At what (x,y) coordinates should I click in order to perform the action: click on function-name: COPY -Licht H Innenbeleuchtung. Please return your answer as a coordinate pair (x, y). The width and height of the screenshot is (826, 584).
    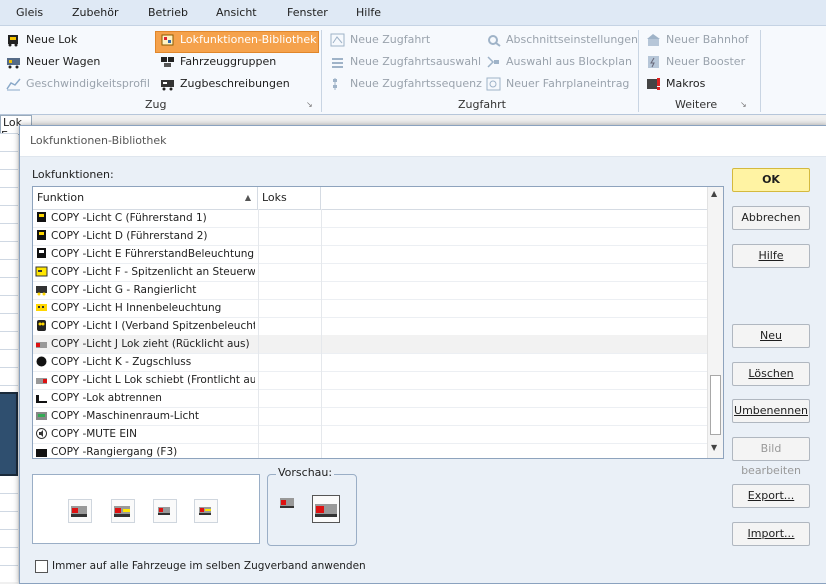
    Looking at the image, I should click on (136, 308).